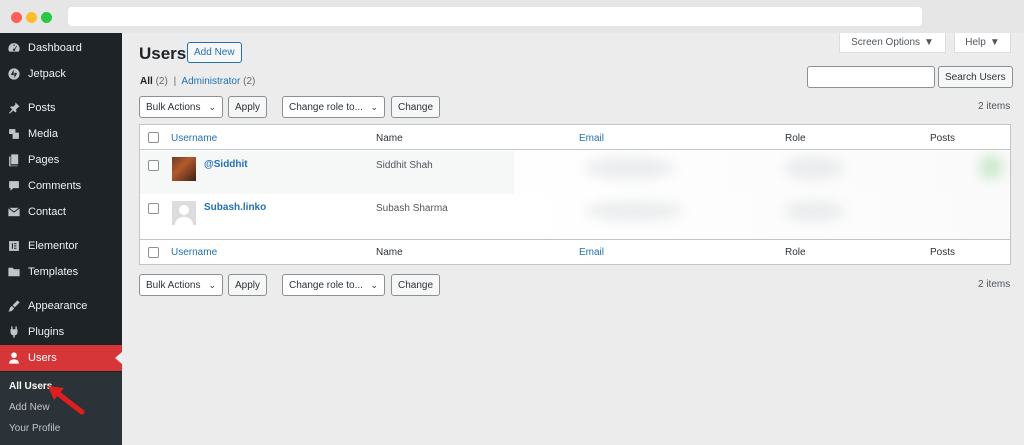 The height and width of the screenshot is (445, 1024). Describe the element at coordinates (44, 160) in the screenshot. I see `sidebar-item-label: Pages` at that location.